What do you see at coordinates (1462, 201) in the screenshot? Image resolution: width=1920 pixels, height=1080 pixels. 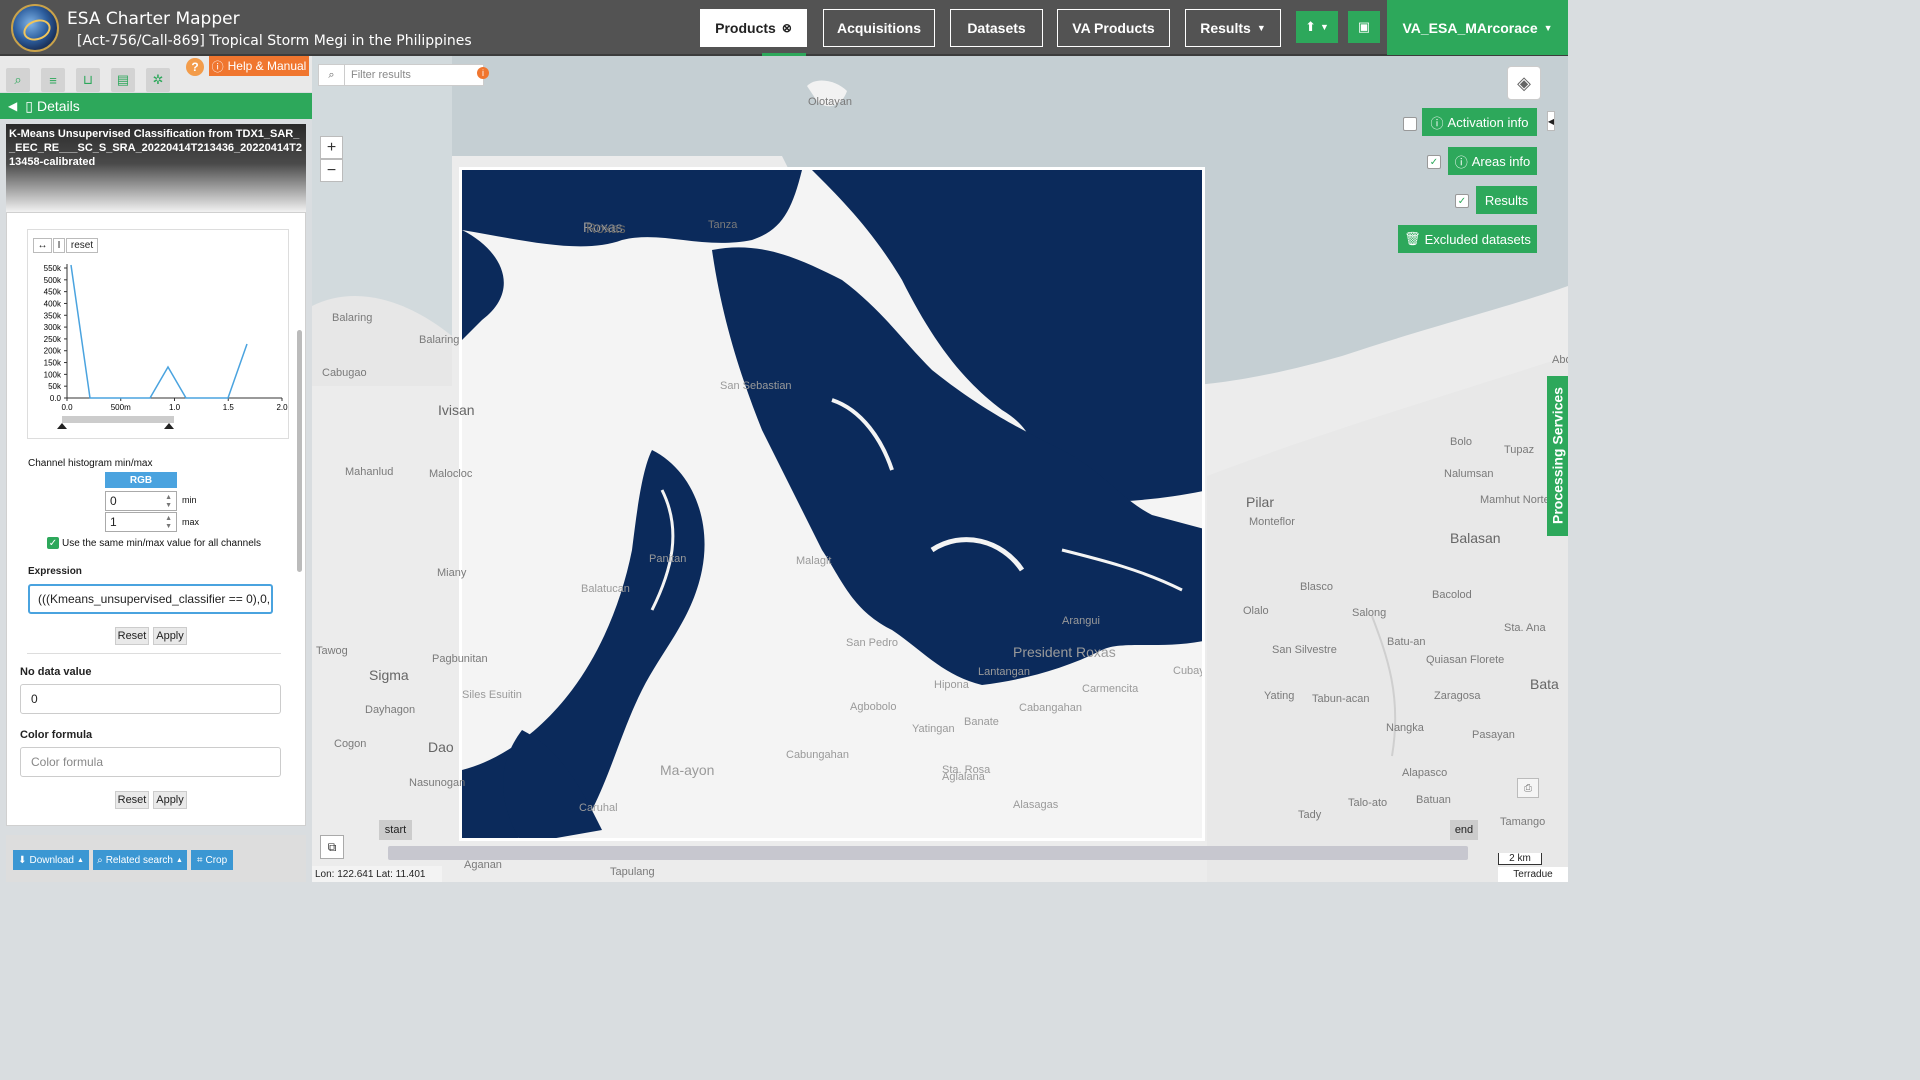 I see `results-checkbox: ✓` at bounding box center [1462, 201].